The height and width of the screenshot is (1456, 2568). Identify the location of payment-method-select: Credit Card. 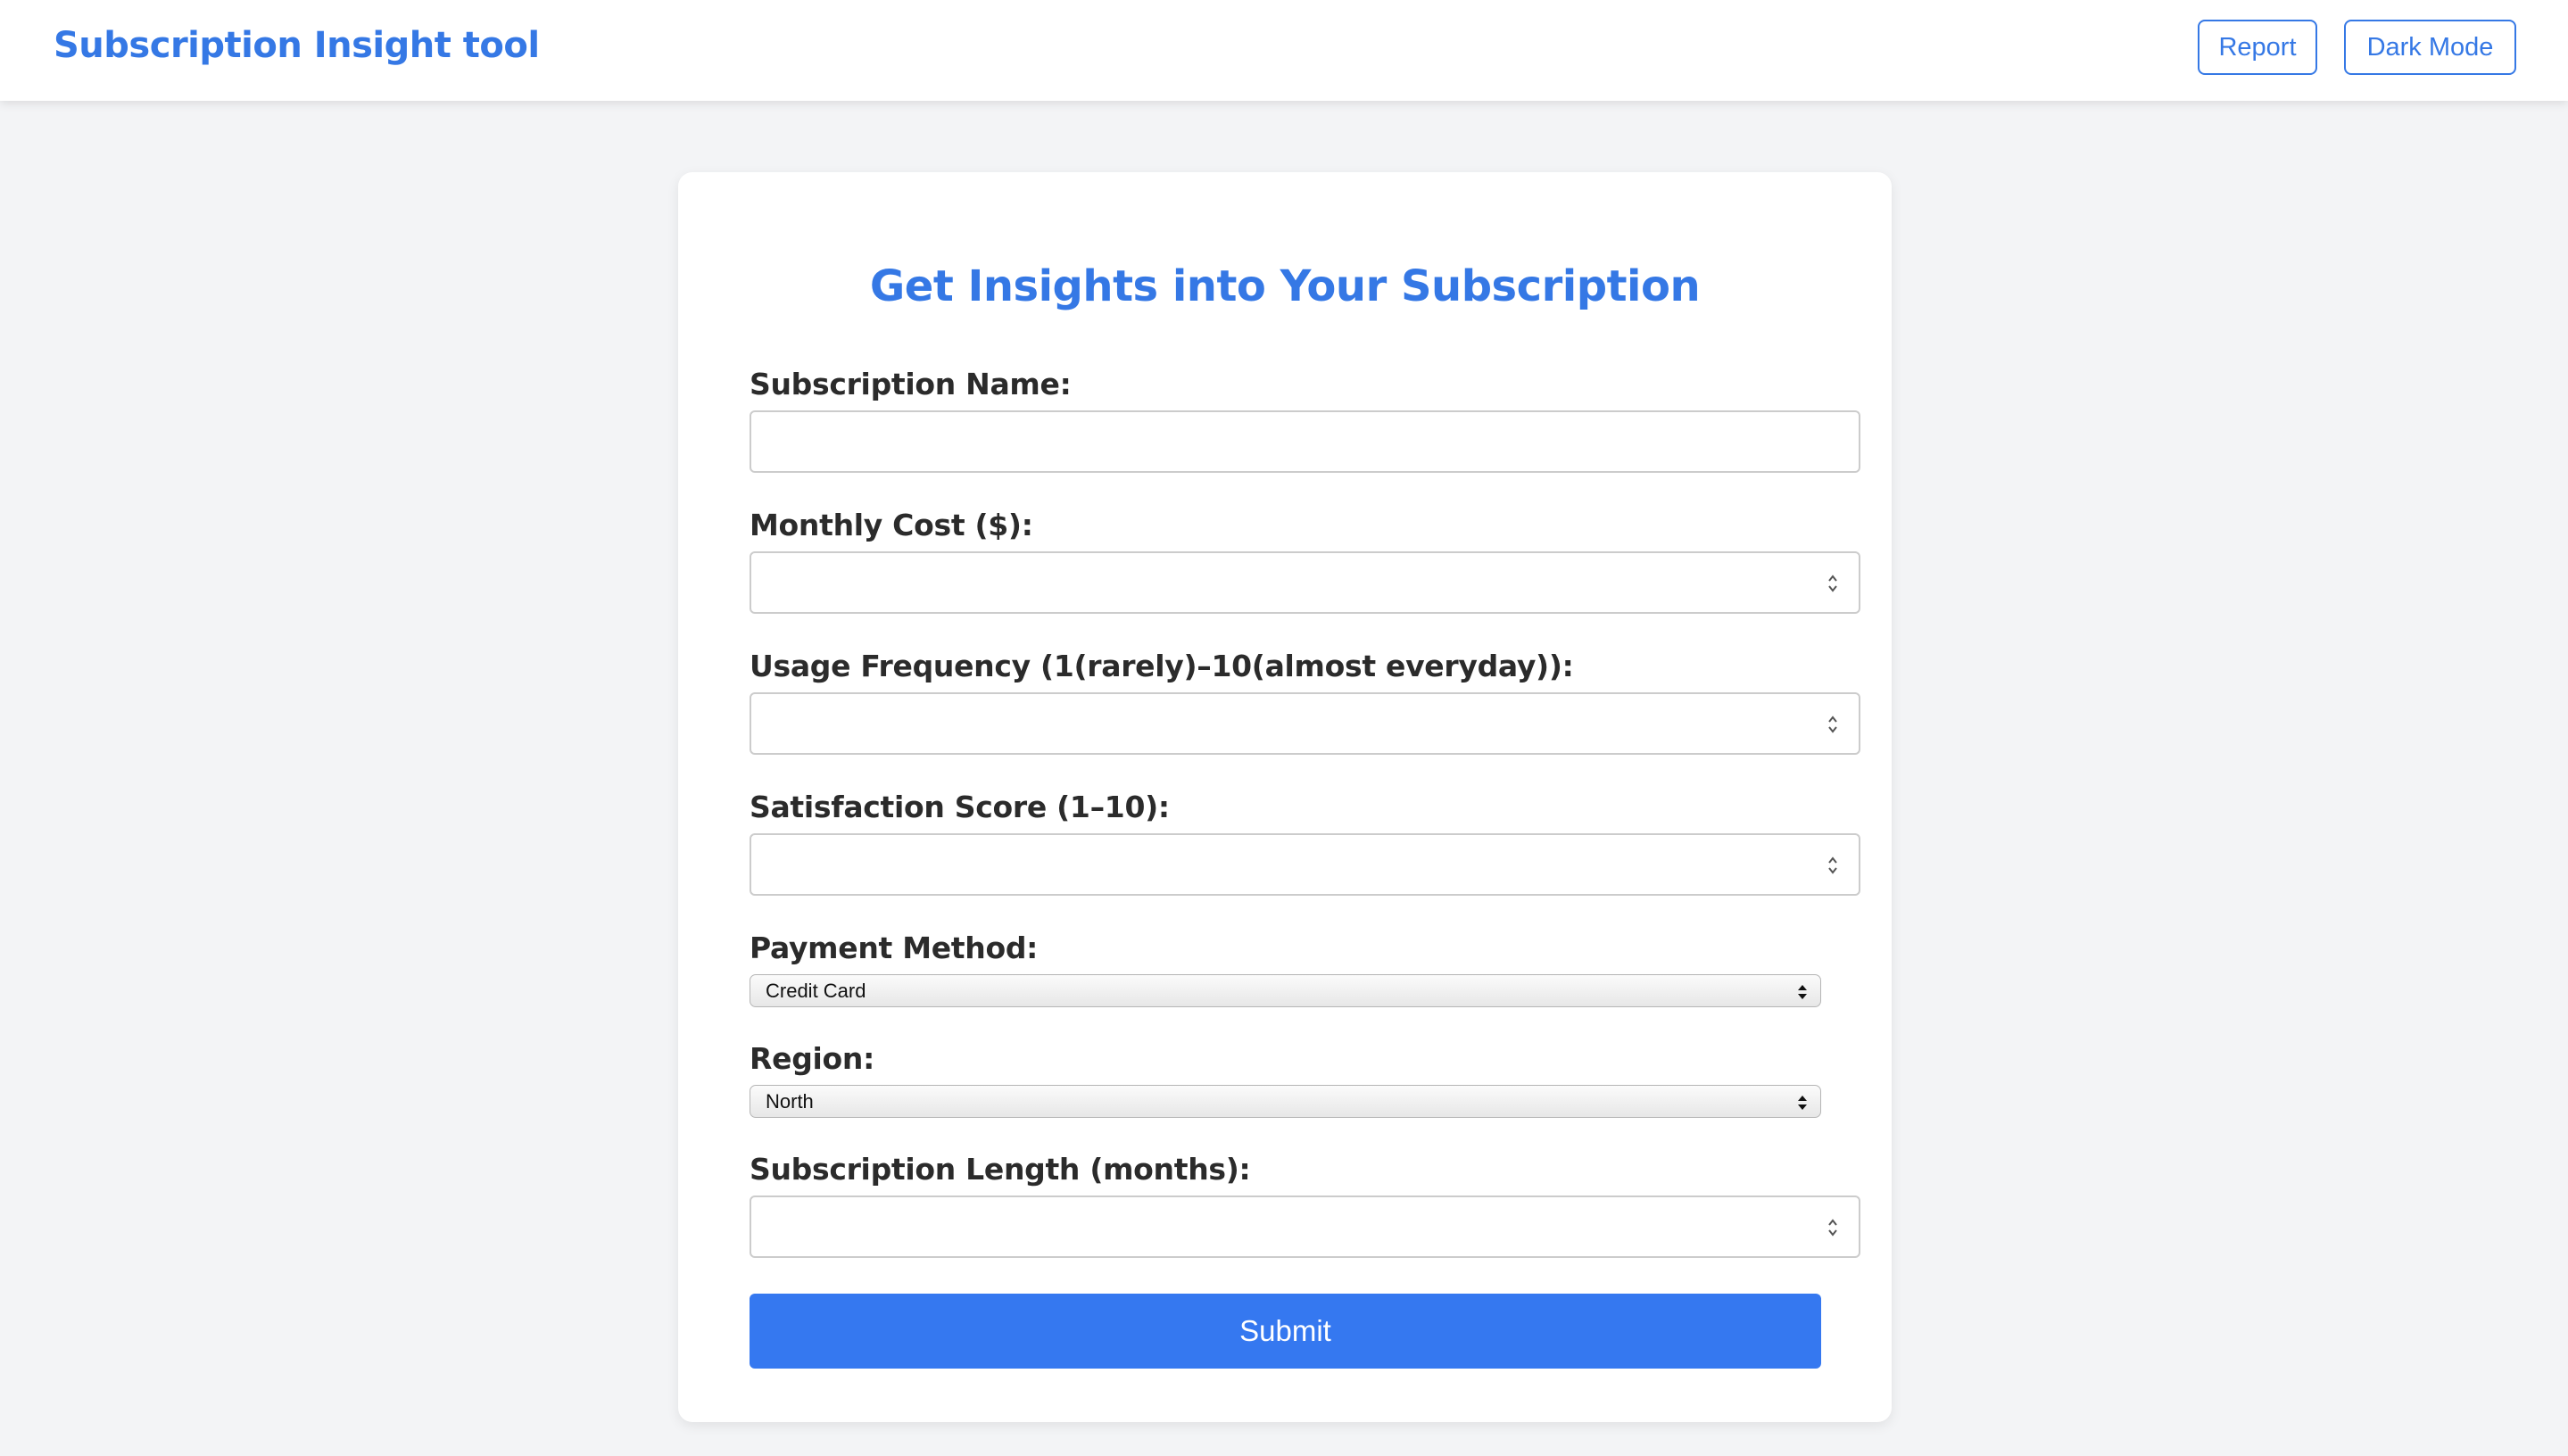
(1285, 991).